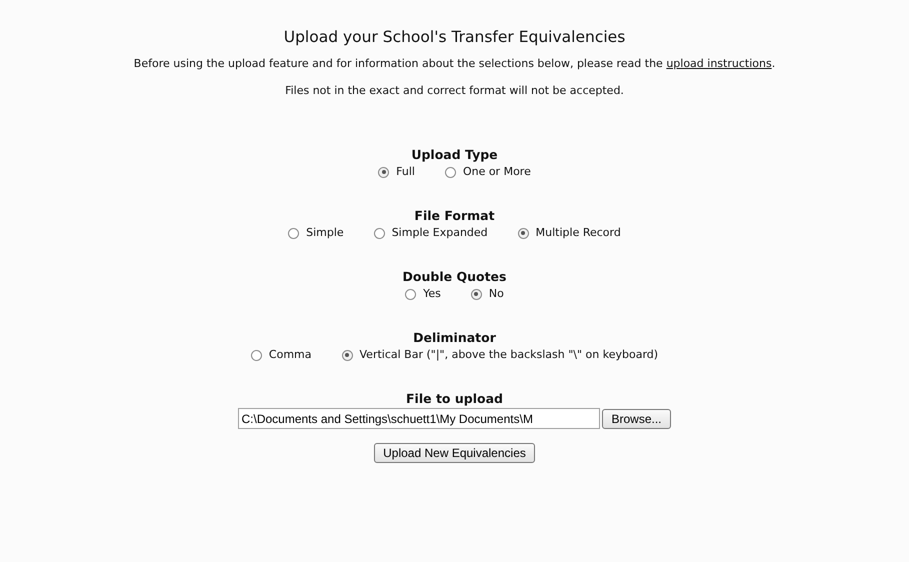 This screenshot has height=562, width=909. I want to click on option-label: Multiple Record, so click(578, 233).